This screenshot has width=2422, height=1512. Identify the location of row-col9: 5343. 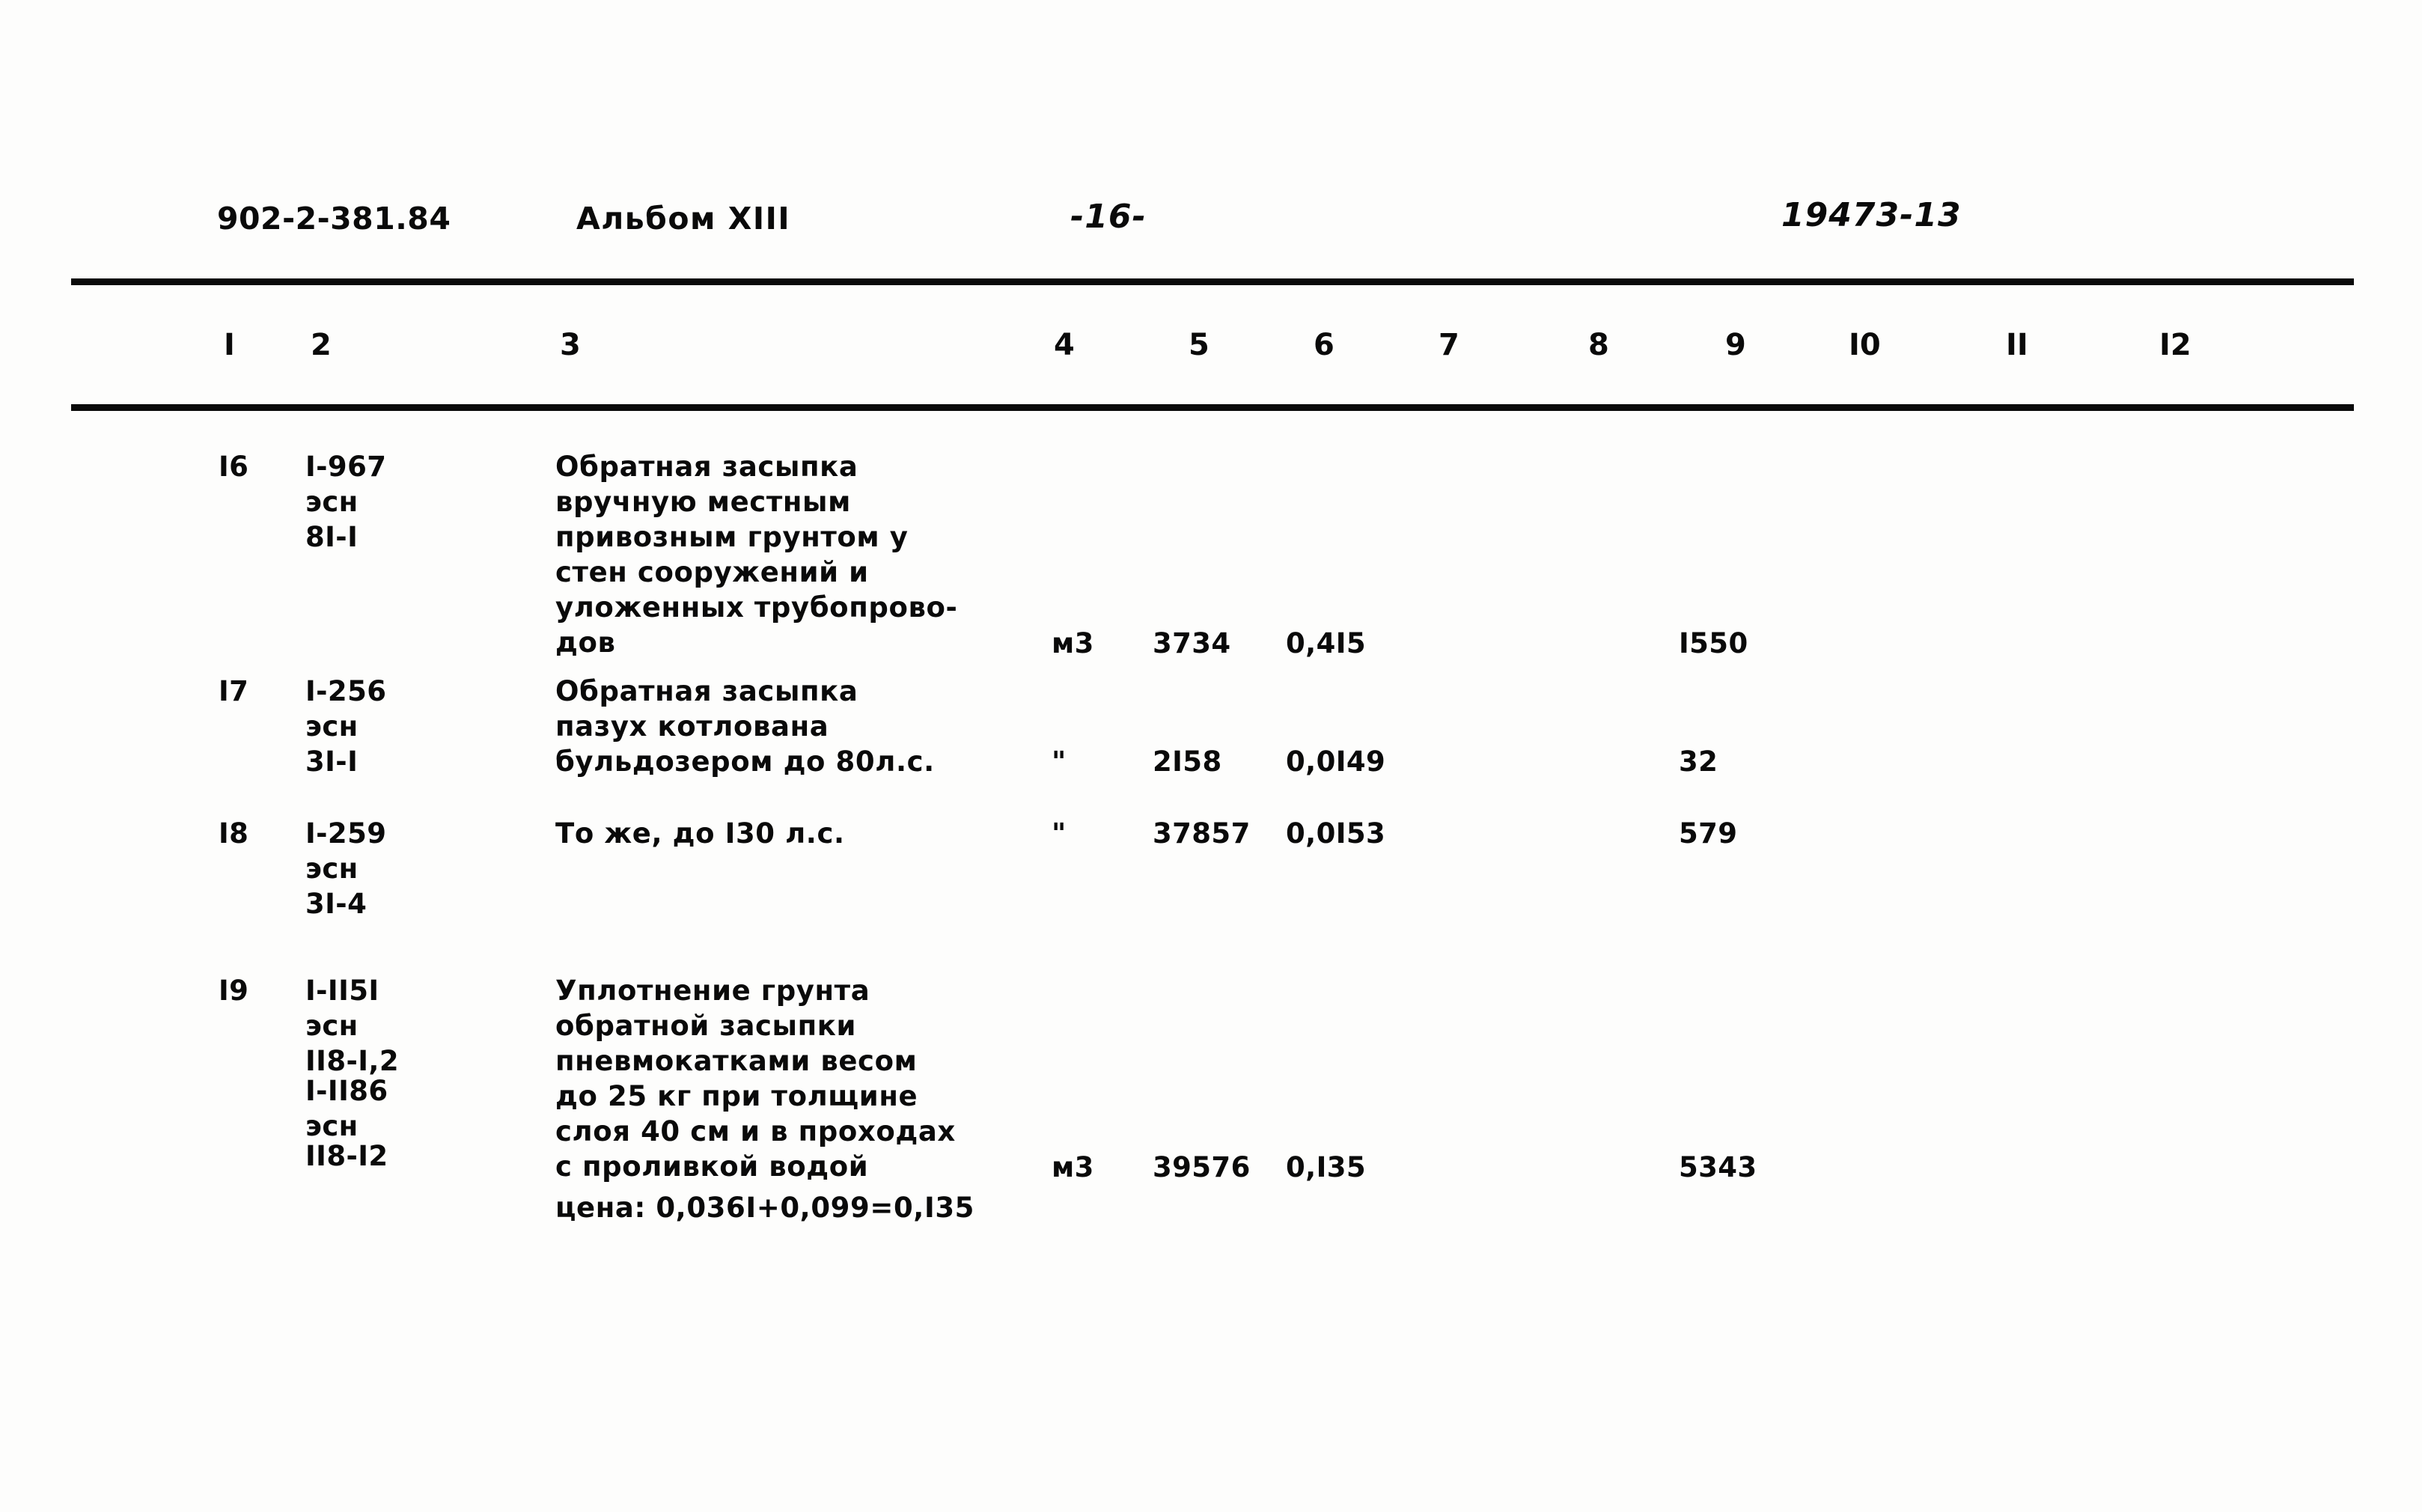
(1718, 1167).